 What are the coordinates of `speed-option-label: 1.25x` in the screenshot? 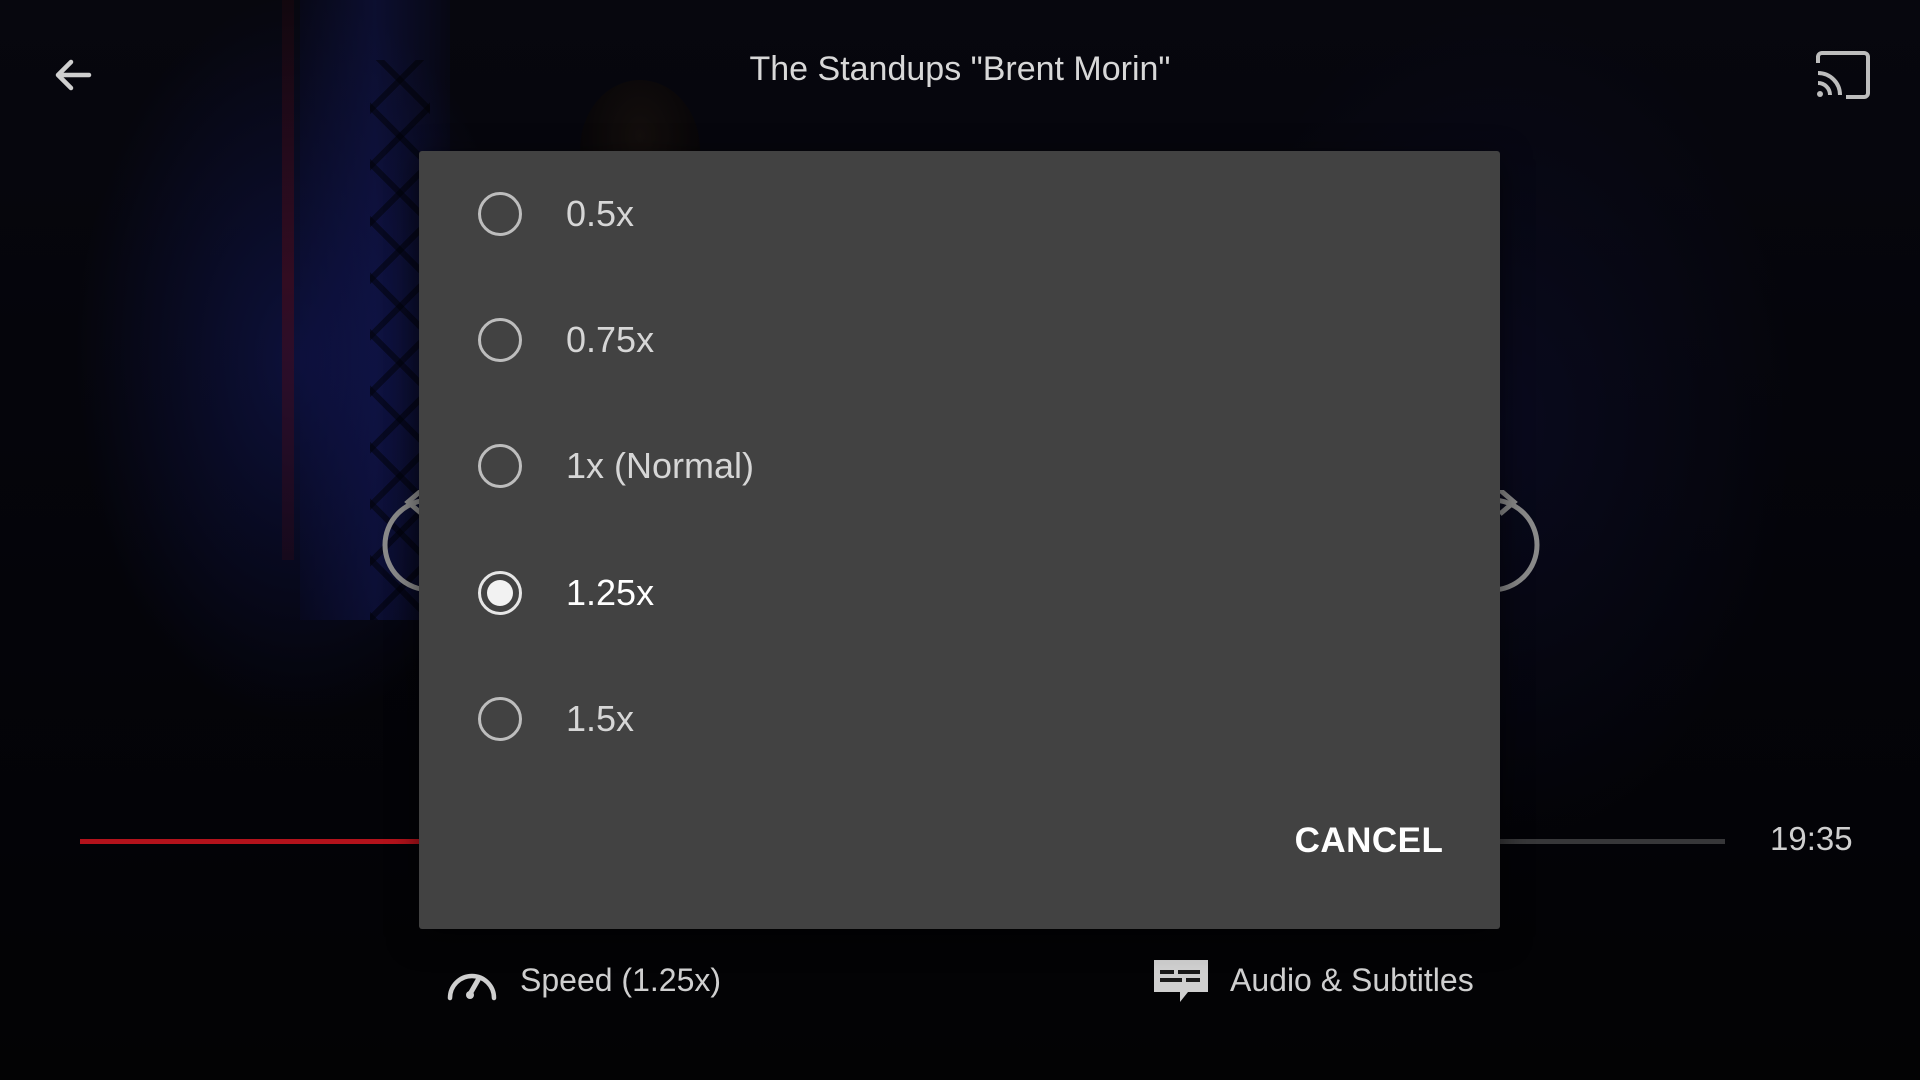 It's located at (610, 592).